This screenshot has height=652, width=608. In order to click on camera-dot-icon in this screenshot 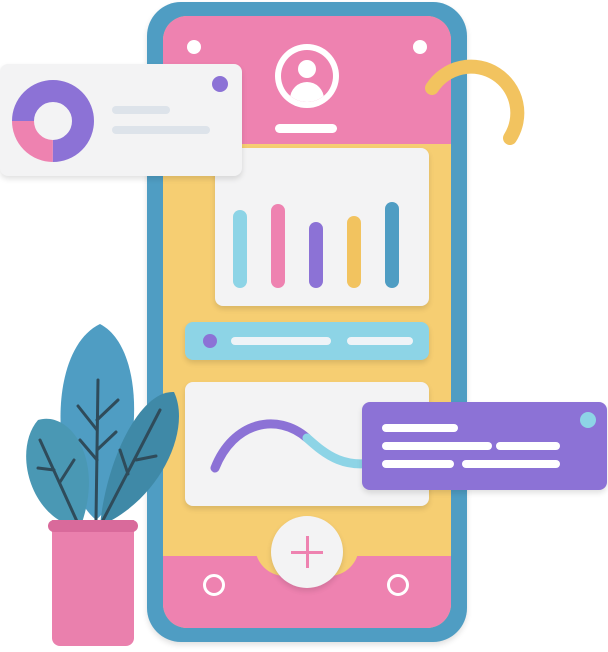, I will do `click(194, 47)`.